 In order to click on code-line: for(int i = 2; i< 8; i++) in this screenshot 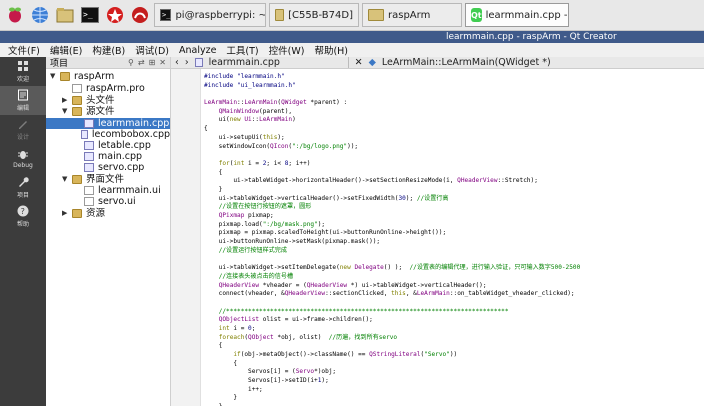, I will do `click(454, 164)`.